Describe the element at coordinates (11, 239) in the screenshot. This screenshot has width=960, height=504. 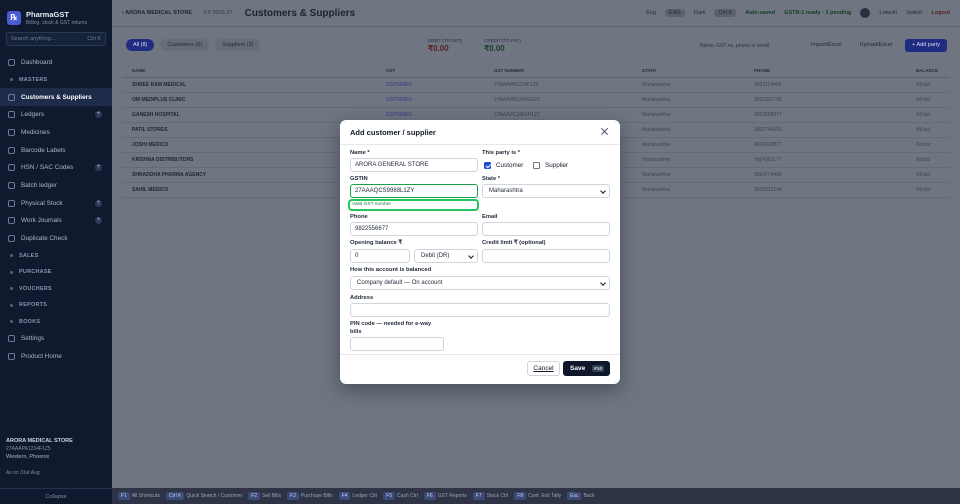
I see `duplicate-check-icon` at that location.